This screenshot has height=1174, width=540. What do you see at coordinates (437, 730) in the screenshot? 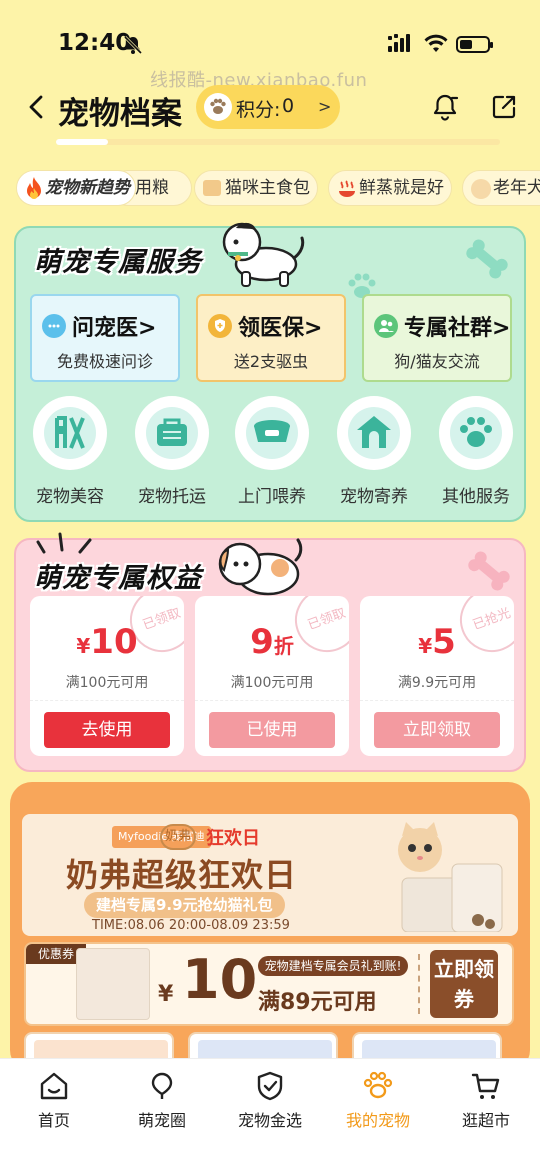
I see `claim-coupon-button: 立即领取` at bounding box center [437, 730].